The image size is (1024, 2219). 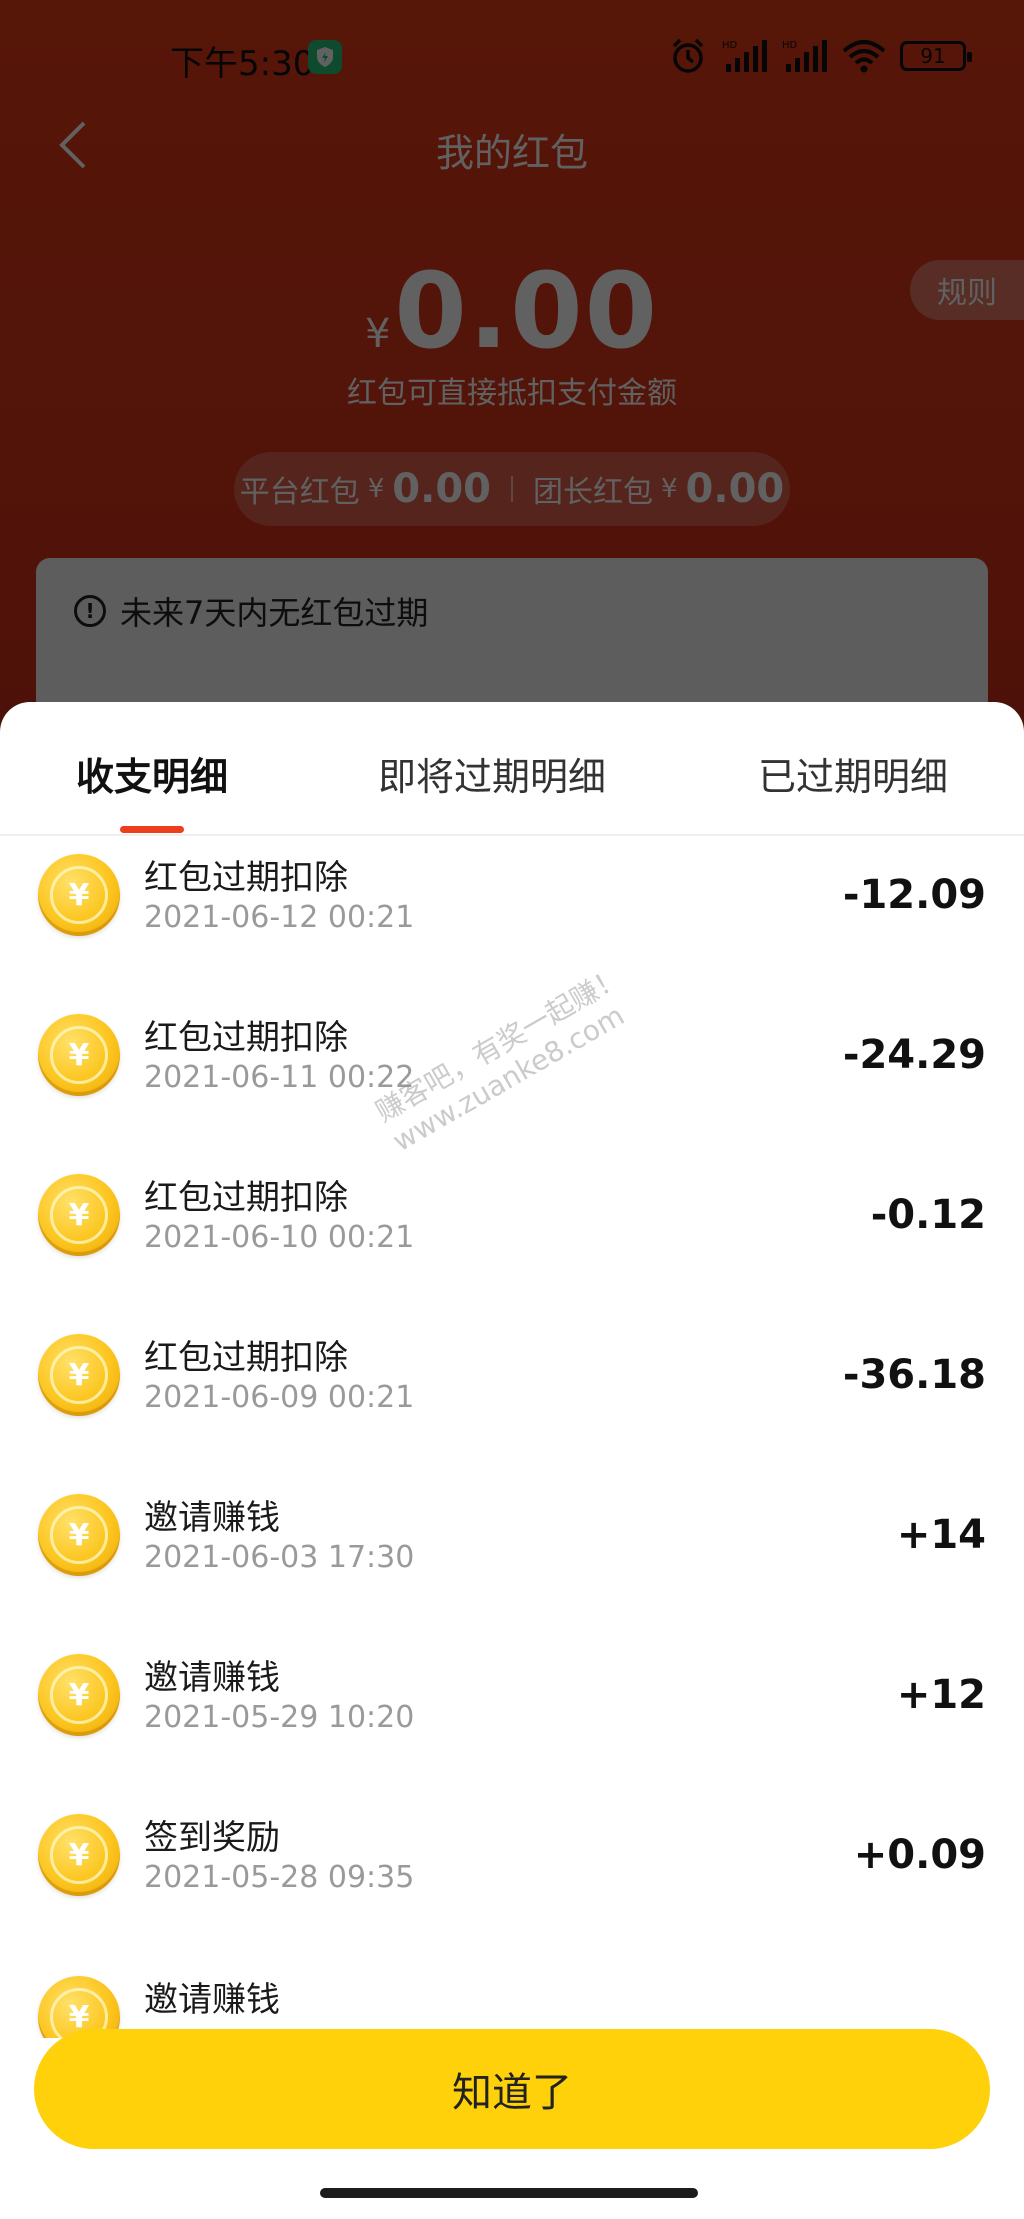 What do you see at coordinates (512, 55) in the screenshot?
I see `status-bar: 下午5:30 HD HD 91` at bounding box center [512, 55].